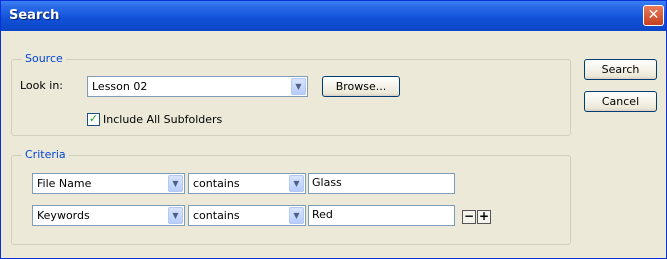 This screenshot has height=259, width=667. What do you see at coordinates (41, 85) in the screenshot?
I see `look-in-label: Look in:` at bounding box center [41, 85].